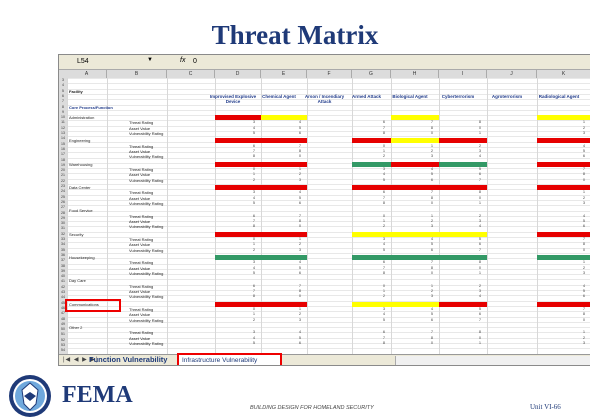 The width and height of the screenshot is (590, 420). Describe the element at coordinates (63, 313) in the screenshot. I see `row-number: 47` at that location.